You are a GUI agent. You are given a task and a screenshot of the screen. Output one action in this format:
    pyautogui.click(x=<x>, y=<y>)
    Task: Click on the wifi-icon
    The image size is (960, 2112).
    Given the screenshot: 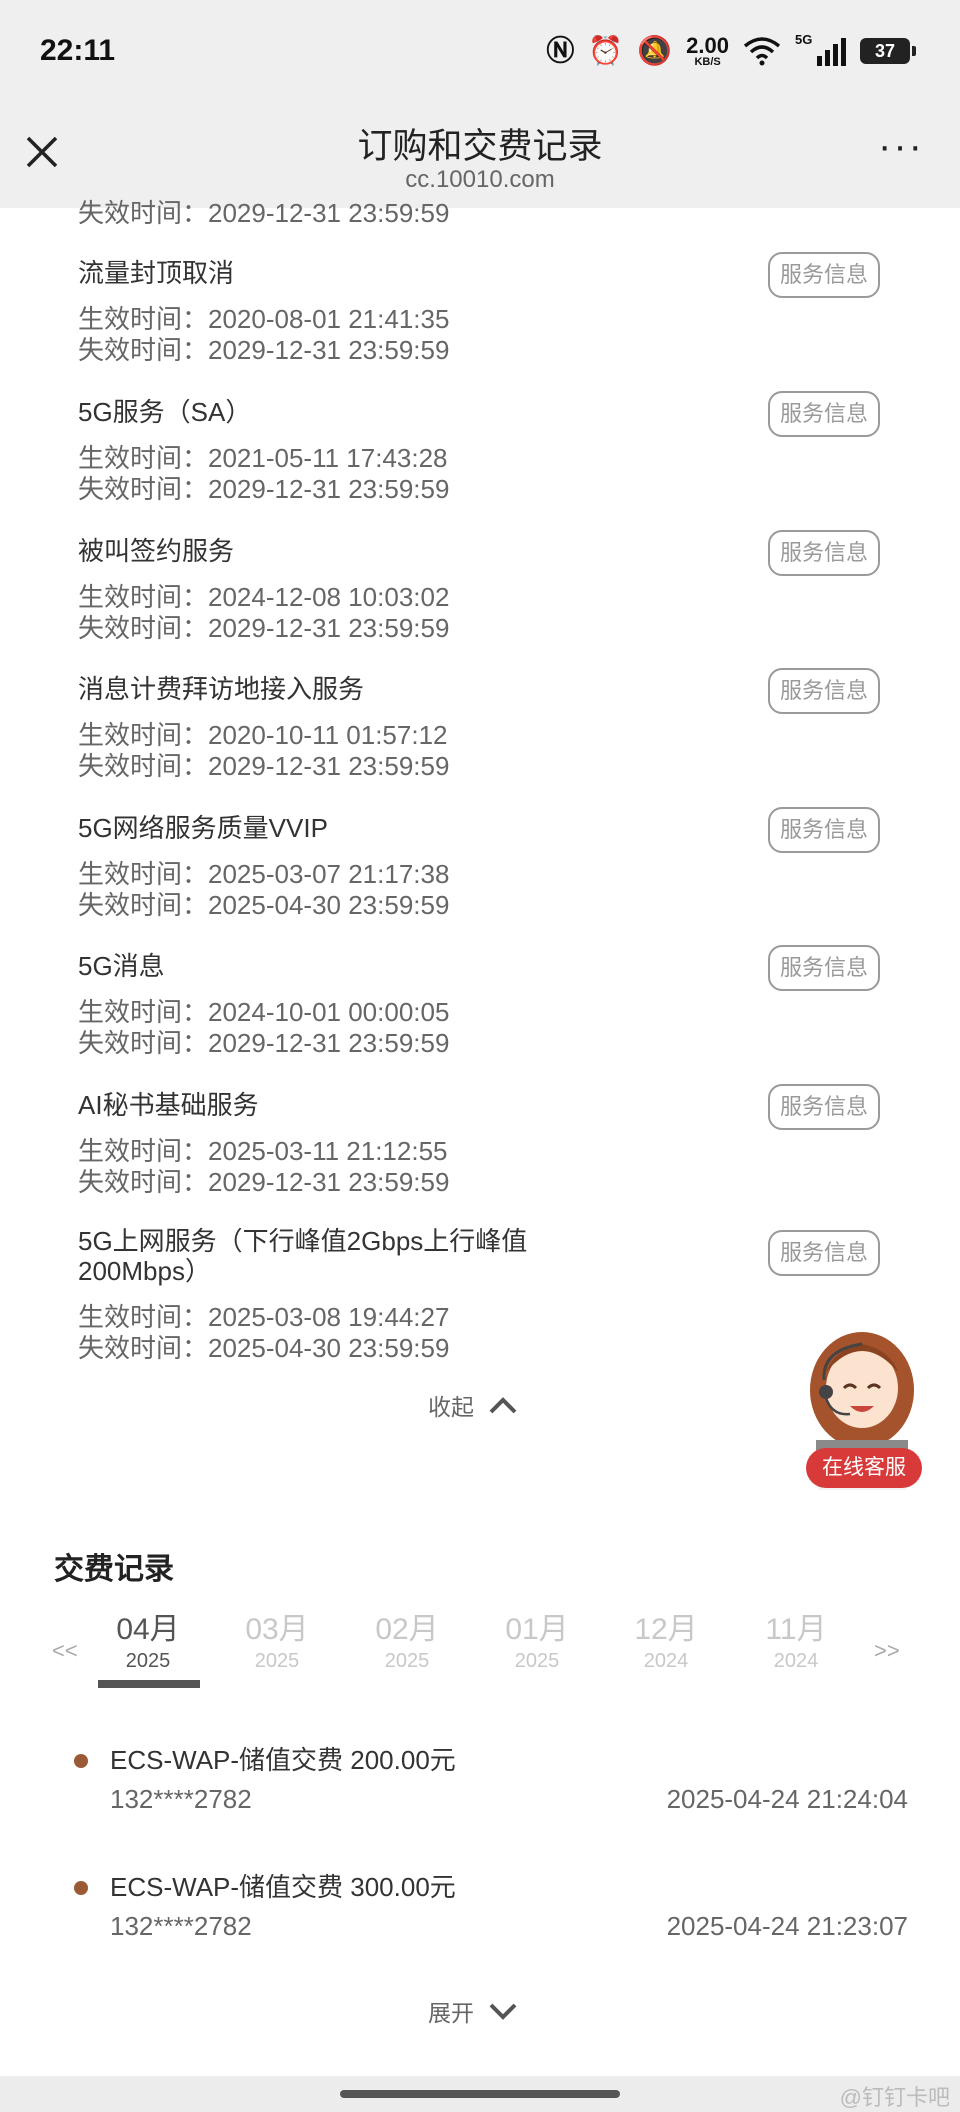 What is the action you would take?
    pyautogui.click(x=762, y=51)
    